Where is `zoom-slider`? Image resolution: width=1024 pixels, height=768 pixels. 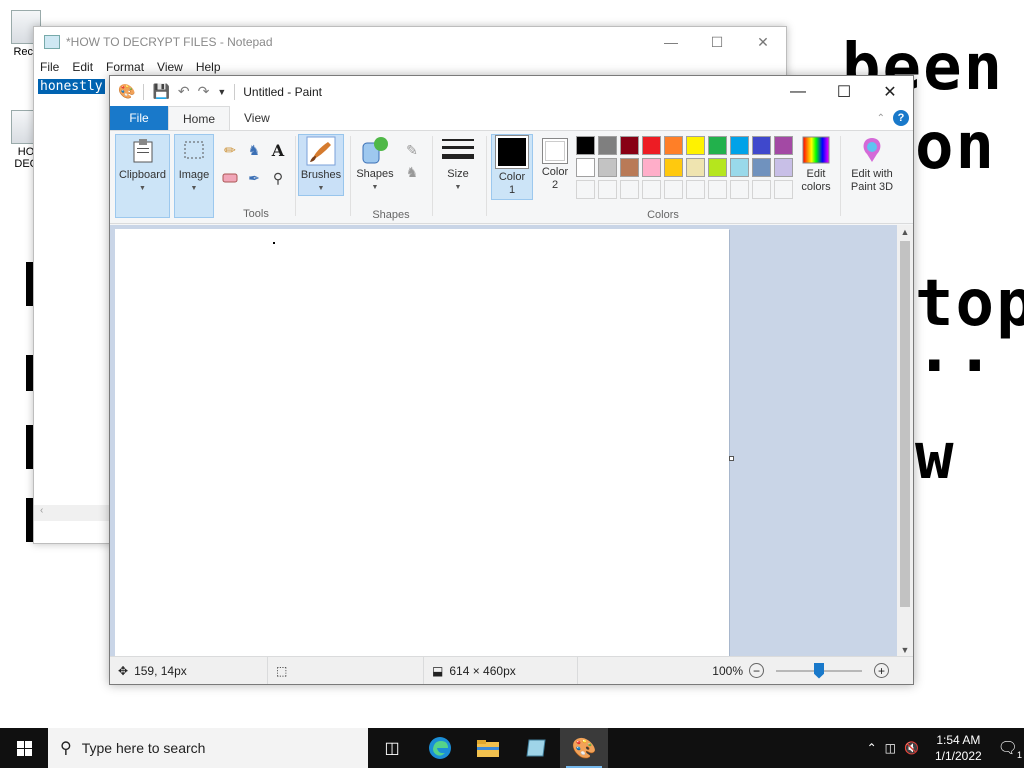 zoom-slider is located at coordinates (819, 670).